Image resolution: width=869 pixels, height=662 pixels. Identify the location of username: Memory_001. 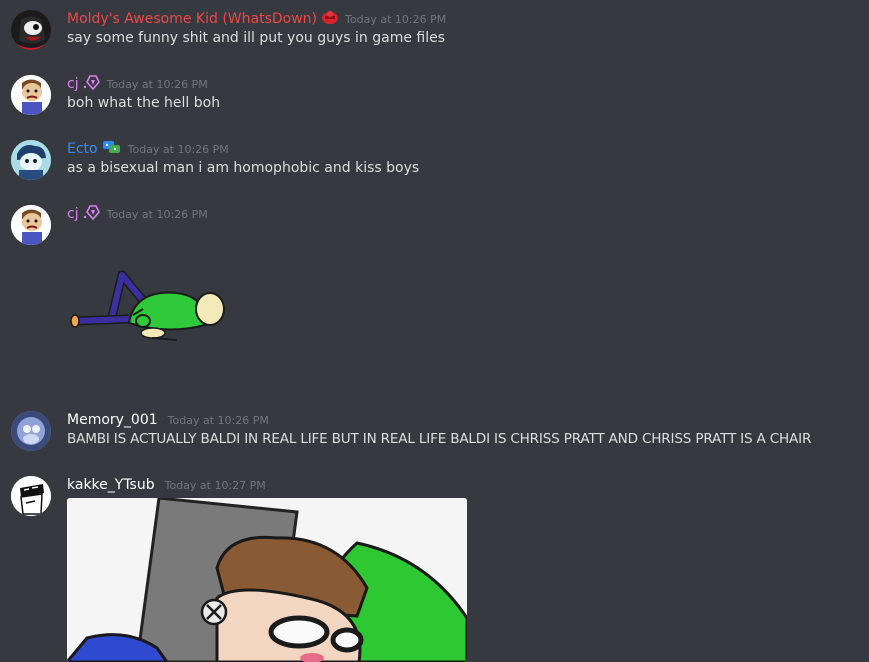
(112, 420).